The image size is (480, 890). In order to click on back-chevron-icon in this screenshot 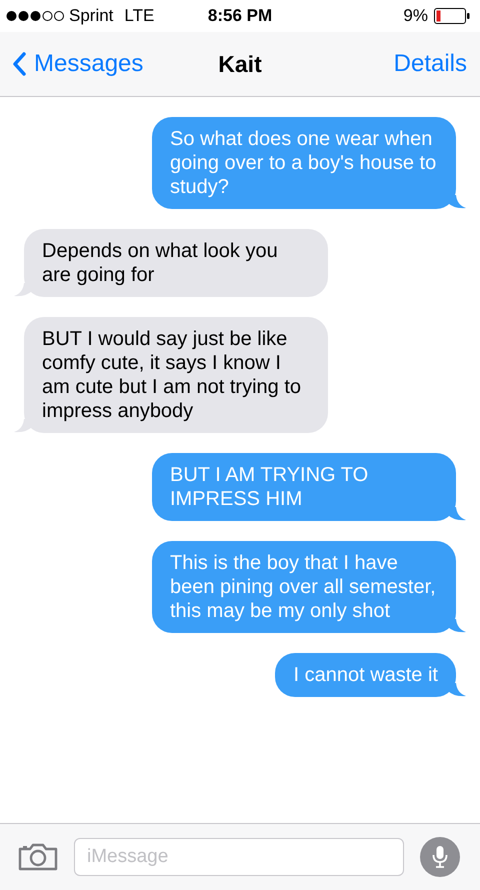, I will do `click(19, 64)`.